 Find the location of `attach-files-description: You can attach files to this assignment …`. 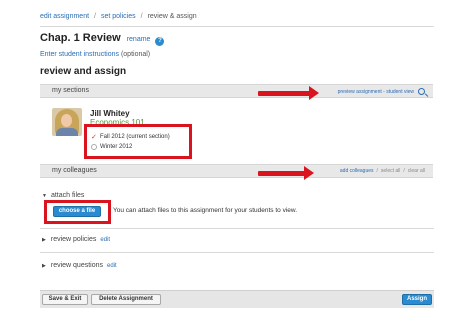

attach-files-description: You can attach files to this assignment … is located at coordinates (205, 210).